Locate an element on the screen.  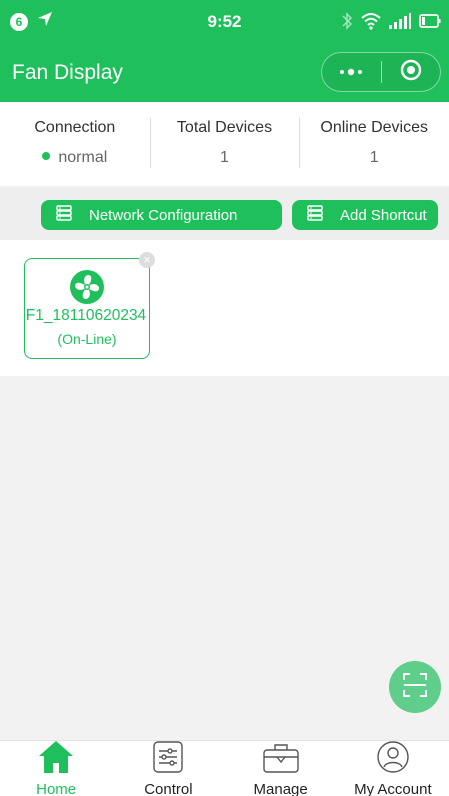
tab-manage-label: Manage is located at coordinates (280, 788).